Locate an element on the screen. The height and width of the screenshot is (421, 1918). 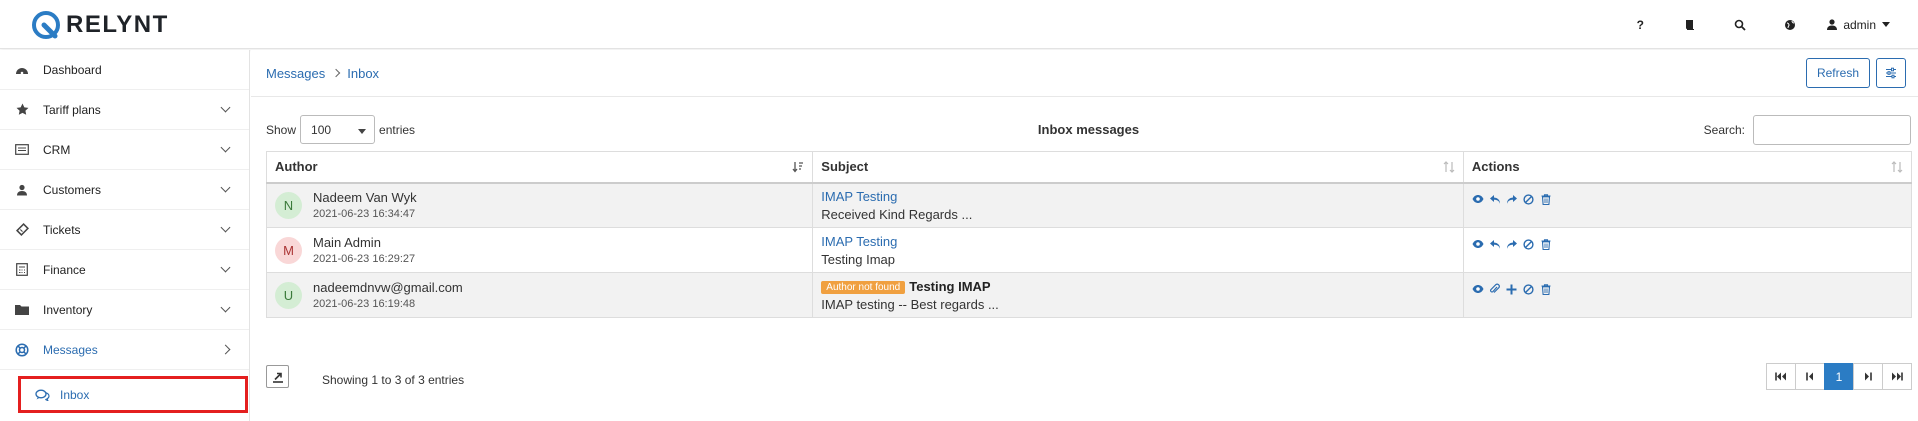
sidebar-item-customers: Customers is located at coordinates (124, 190).